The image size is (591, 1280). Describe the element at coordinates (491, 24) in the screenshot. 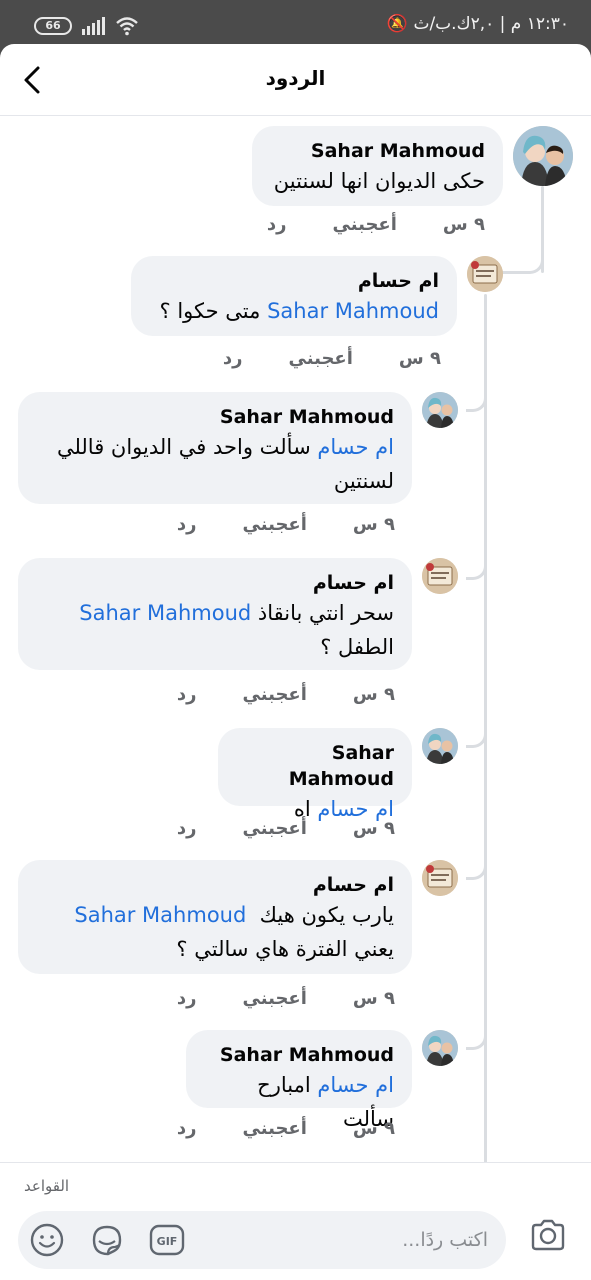

I see `clock-text: ١٢:٣٠ م | ٢,٠ك.ب/ث` at that location.